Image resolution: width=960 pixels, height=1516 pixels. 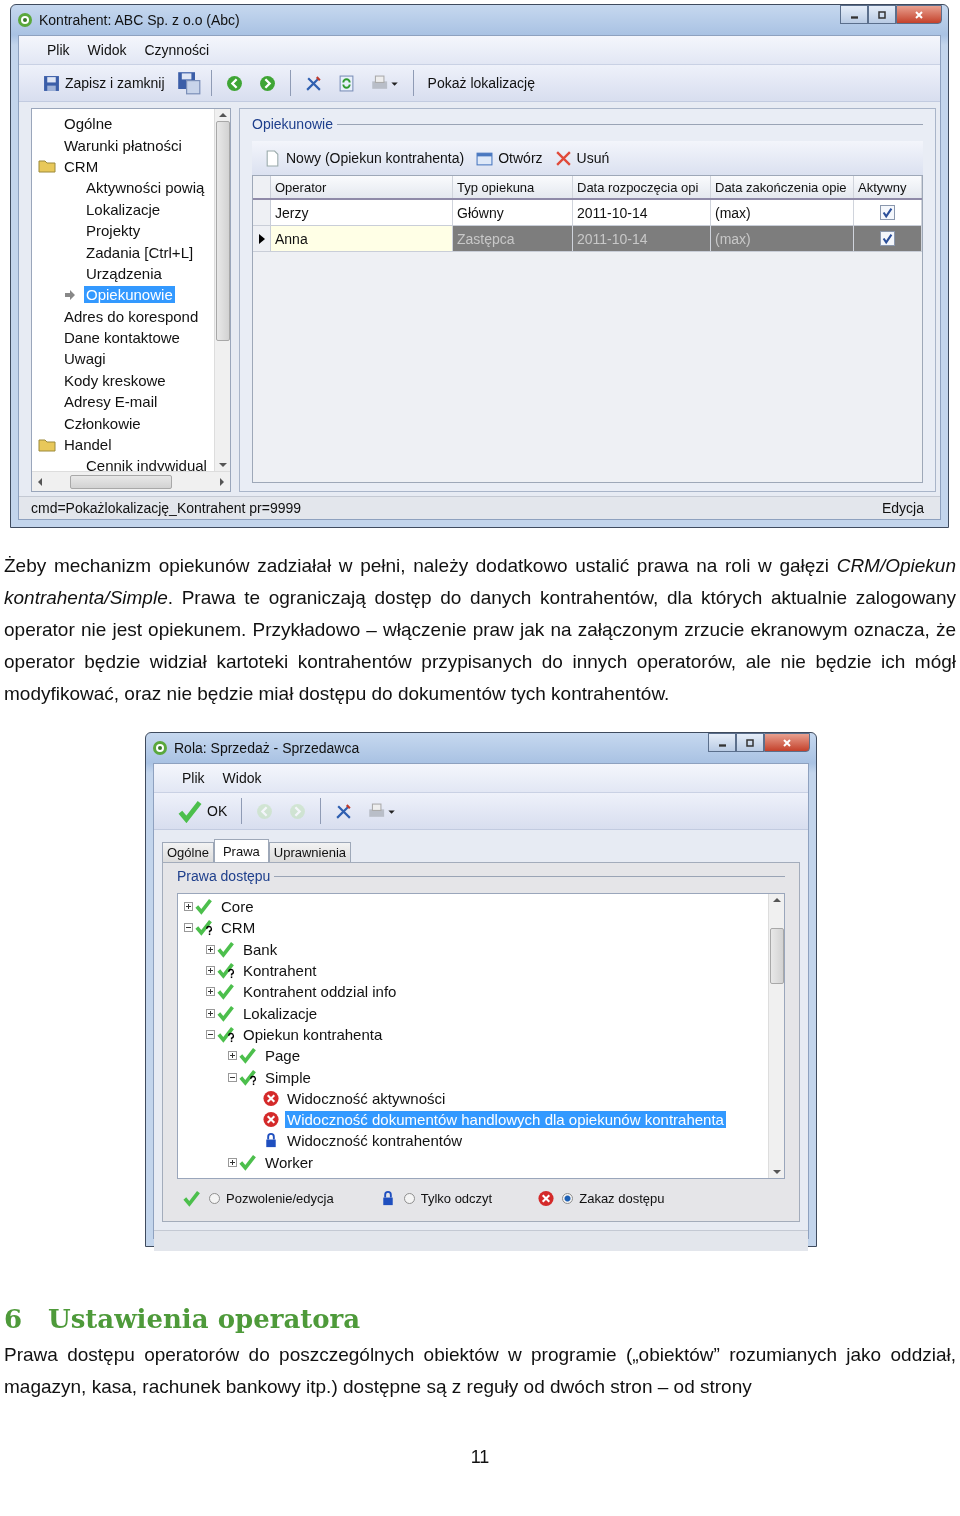 What do you see at coordinates (88, 445) in the screenshot?
I see `nav-item: Handel` at bounding box center [88, 445].